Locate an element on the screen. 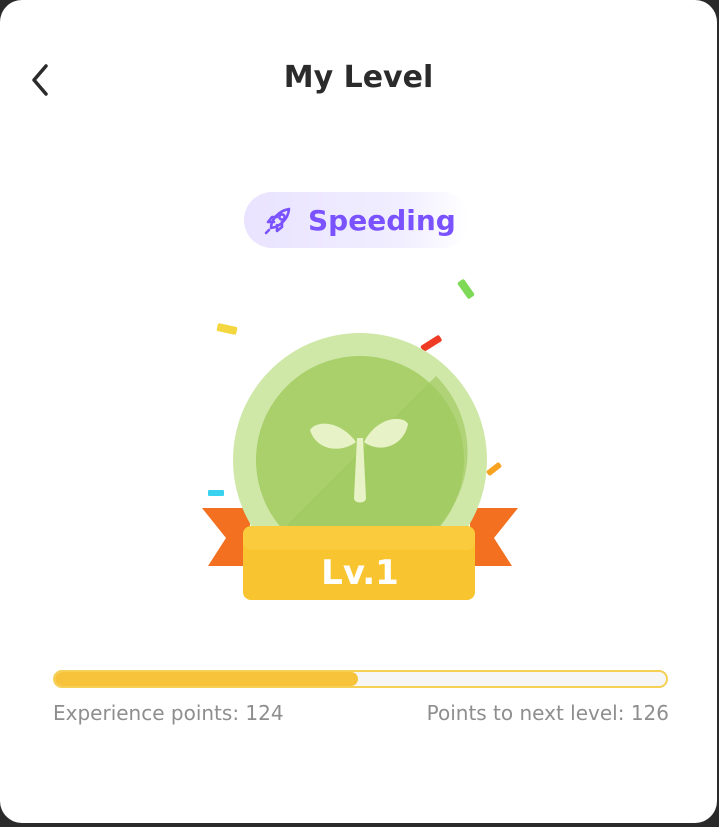 This screenshot has height=827, width=719. ribbon-left is located at coordinates (226, 537).